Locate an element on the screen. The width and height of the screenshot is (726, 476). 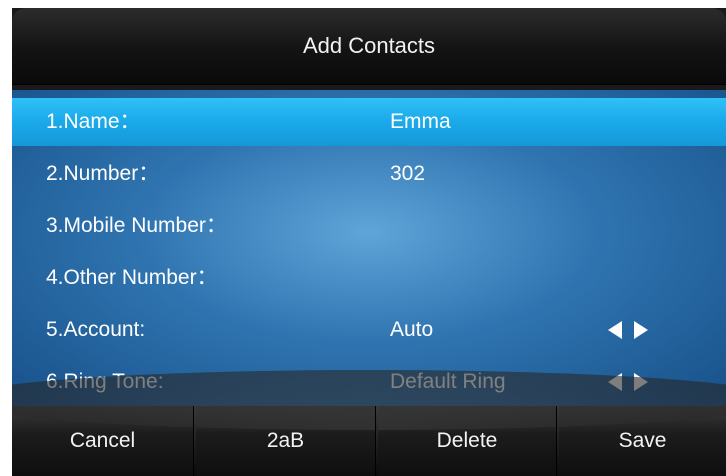
cancel-button: Cancel is located at coordinates (102, 441).